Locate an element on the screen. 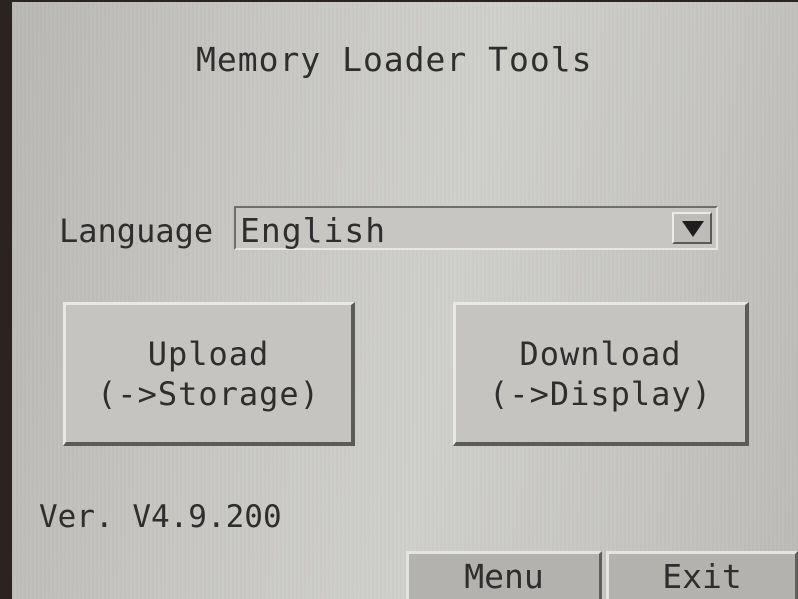  triangle-down-icon is located at coordinates (693, 229).